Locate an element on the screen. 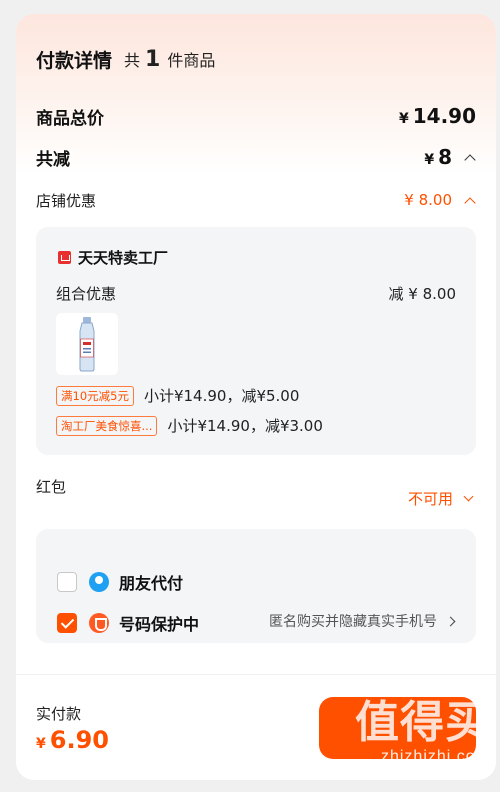 The image size is (500, 792). total-price-amount: 14.90 is located at coordinates (444, 116).